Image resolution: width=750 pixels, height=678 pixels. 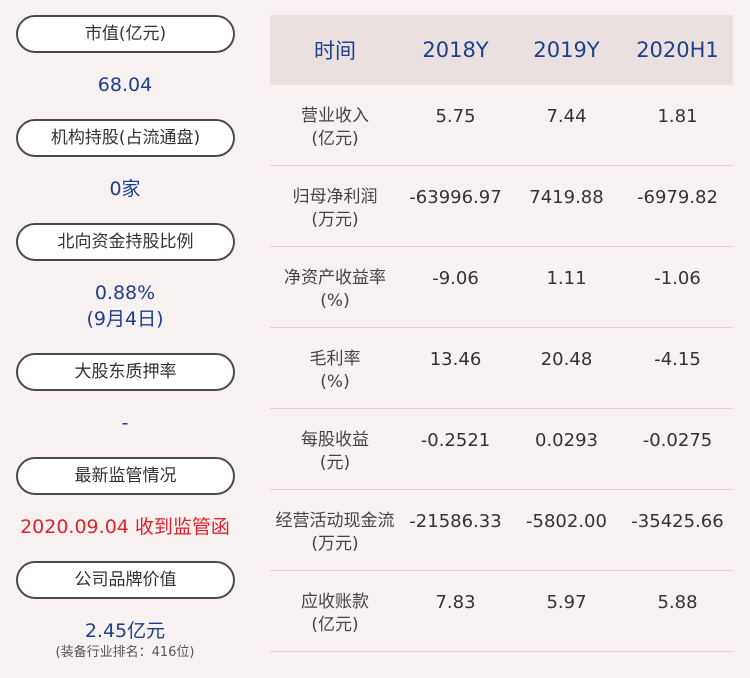 What do you see at coordinates (501, 449) in the screenshot?
I see `table-row: 每股收益 (元) -0.2521 0.0293 -0.0275` at bounding box center [501, 449].